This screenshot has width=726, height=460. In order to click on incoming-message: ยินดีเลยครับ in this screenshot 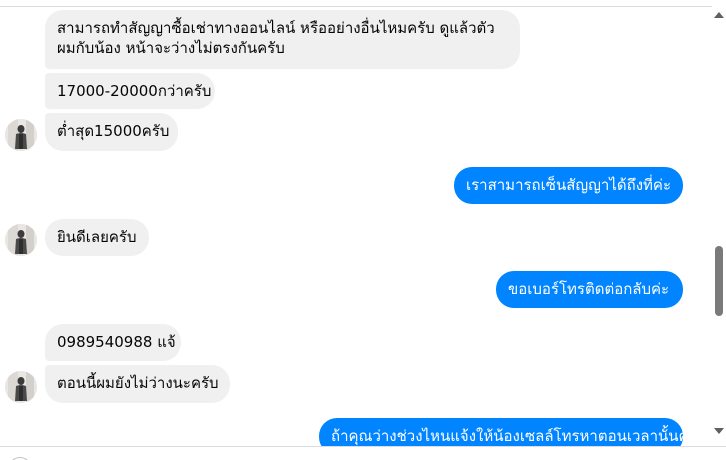, I will do `click(97, 237)`.